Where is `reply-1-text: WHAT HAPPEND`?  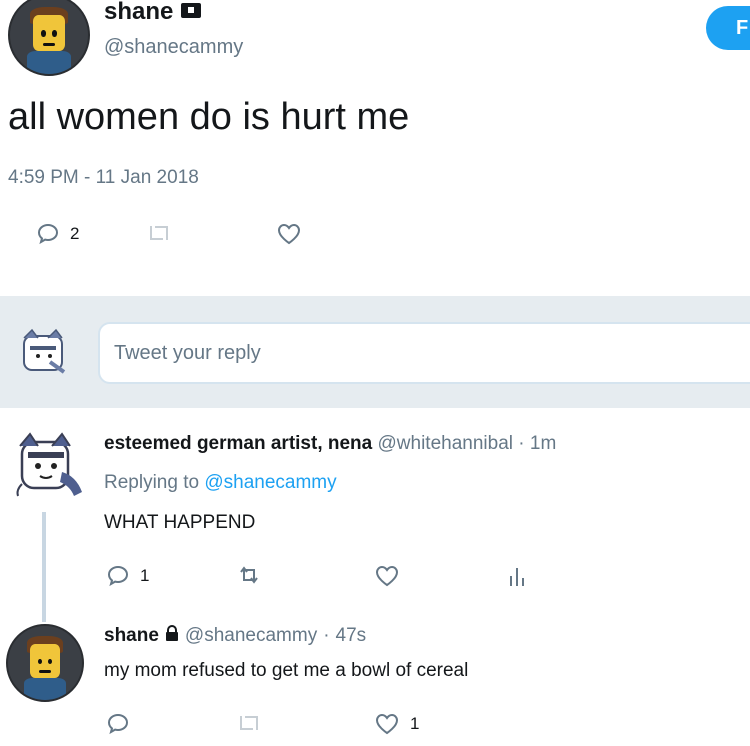 reply-1-text: WHAT HAPPEND is located at coordinates (180, 522).